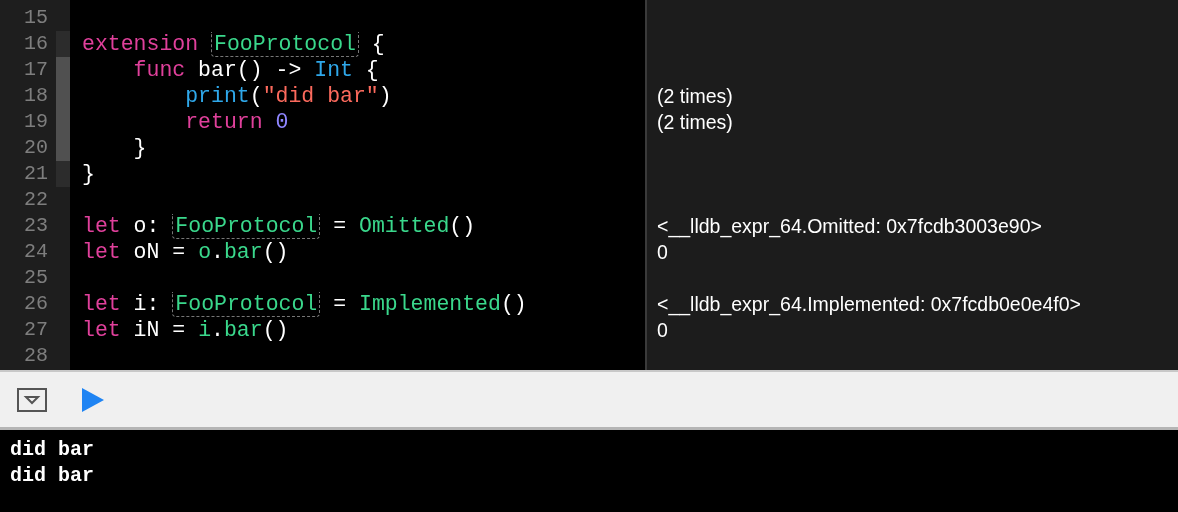 Image resolution: width=1178 pixels, height=512 pixels. I want to click on line-number: 18, so click(36, 96).